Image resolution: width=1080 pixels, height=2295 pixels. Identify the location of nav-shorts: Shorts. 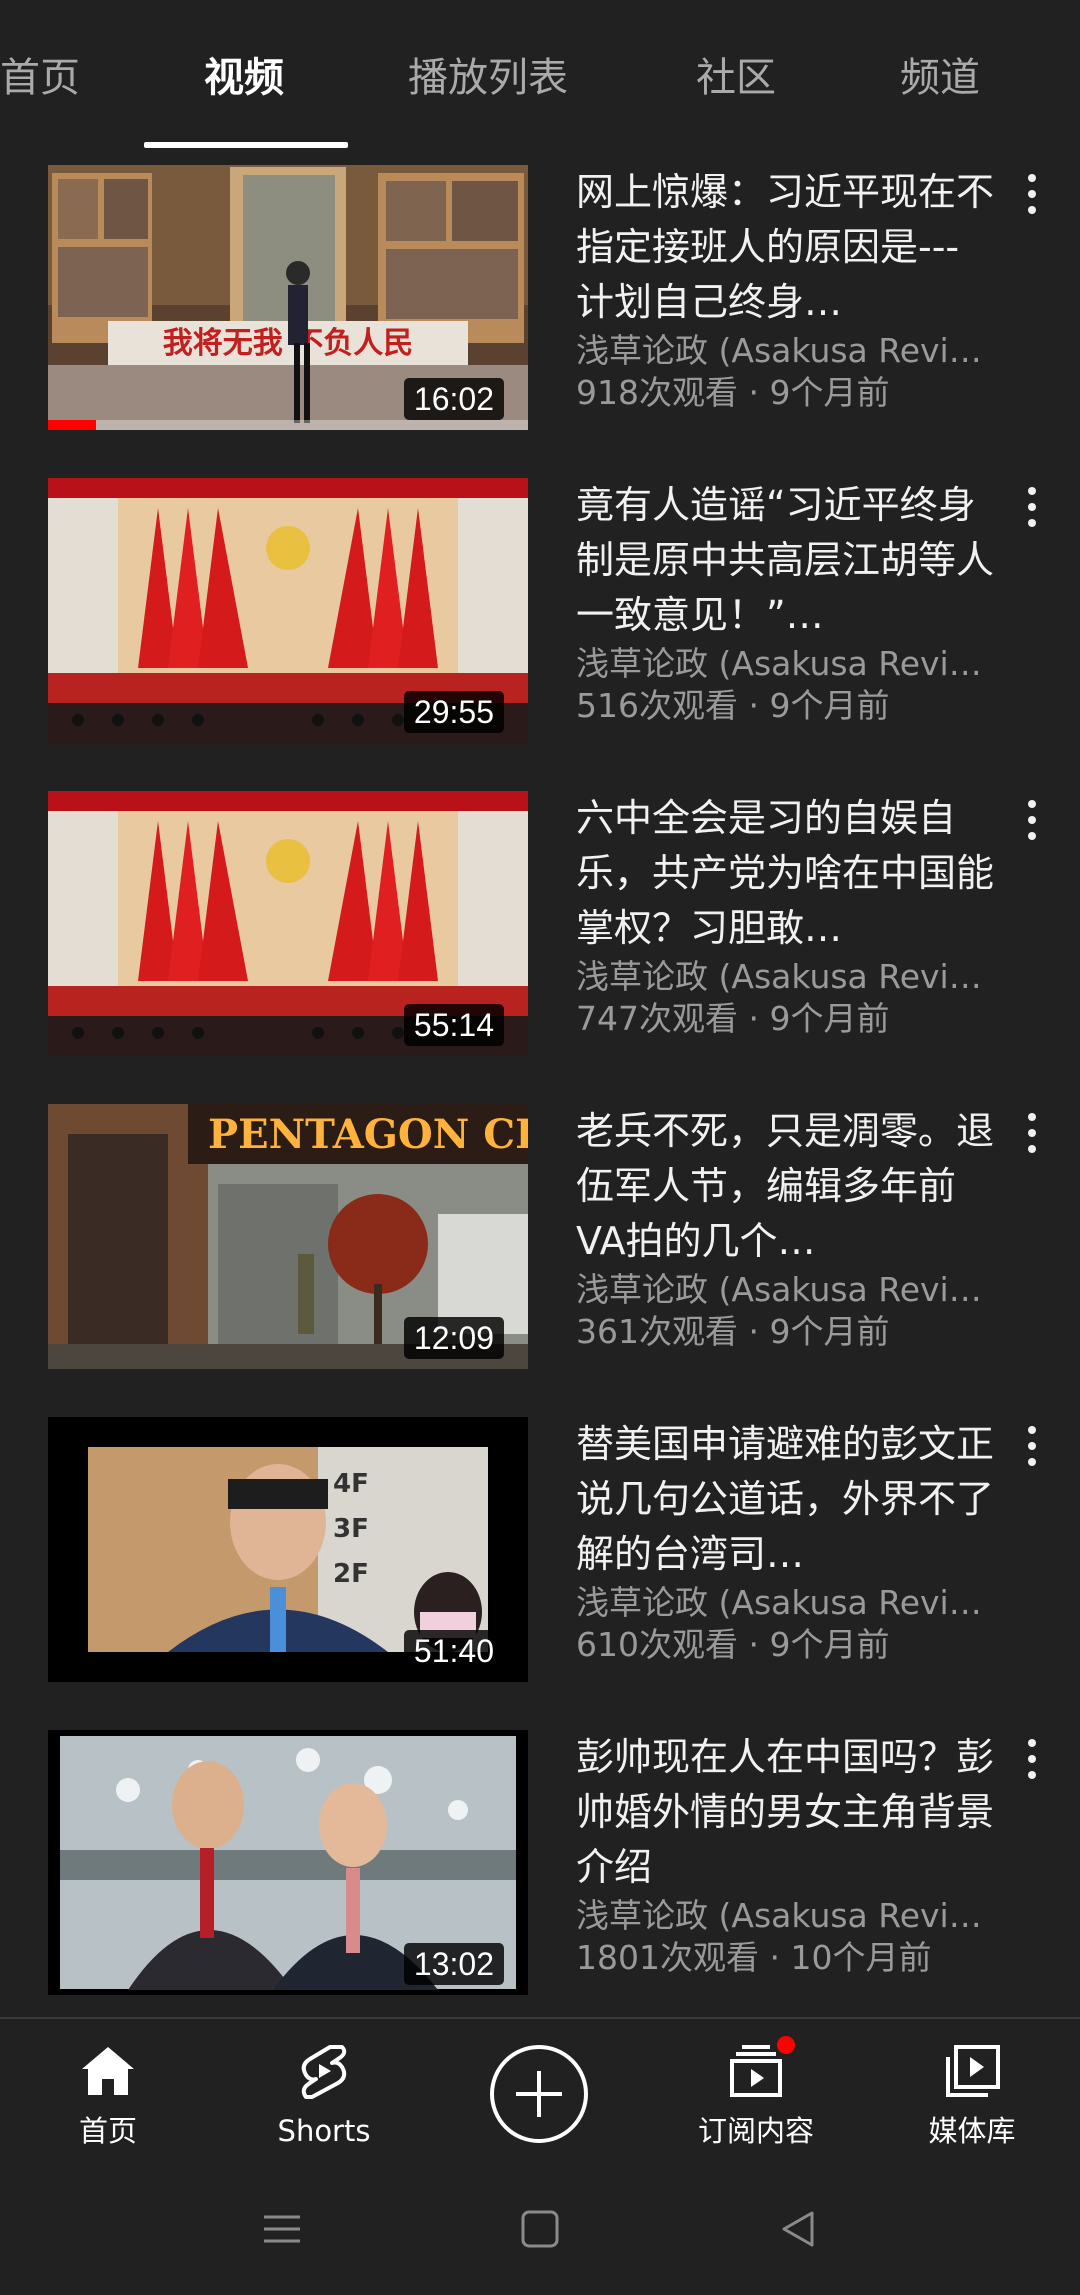
(324, 2094).